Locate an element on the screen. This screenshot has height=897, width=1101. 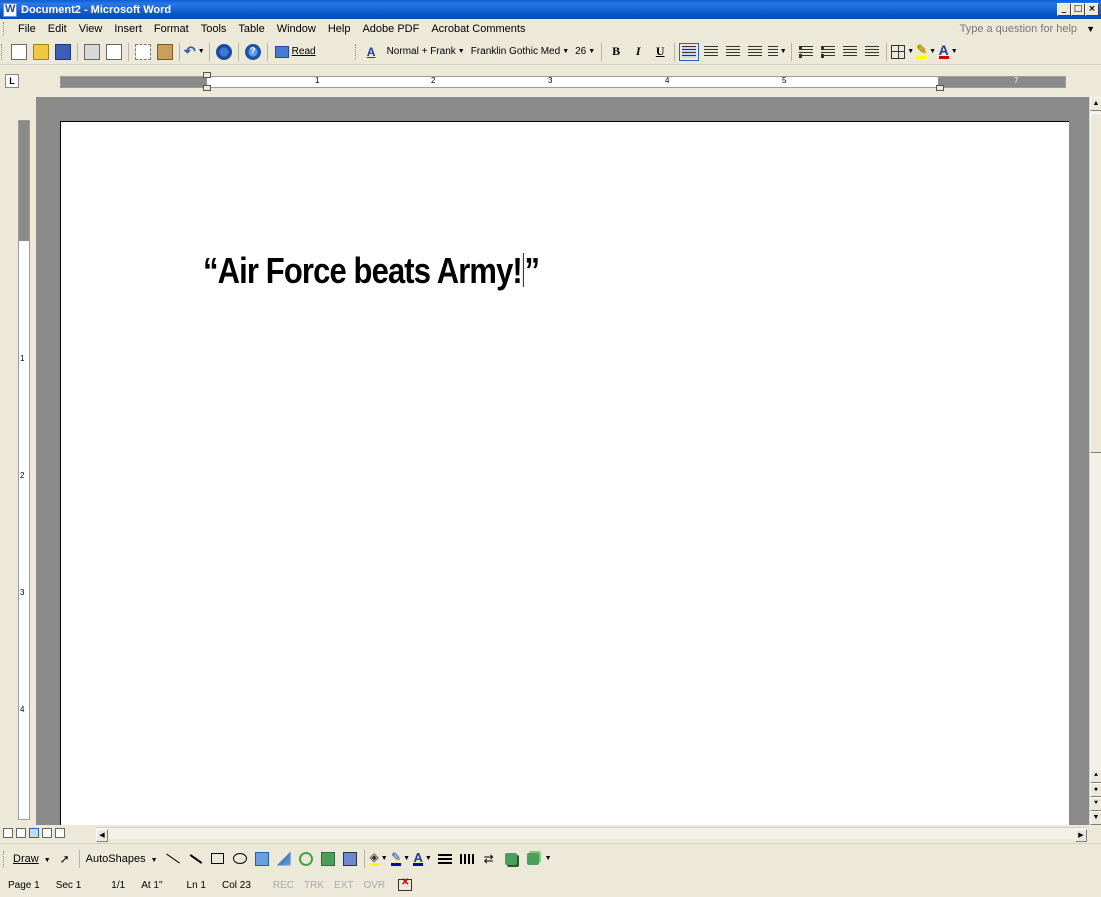
print-preview-button is located at coordinates (114, 52).